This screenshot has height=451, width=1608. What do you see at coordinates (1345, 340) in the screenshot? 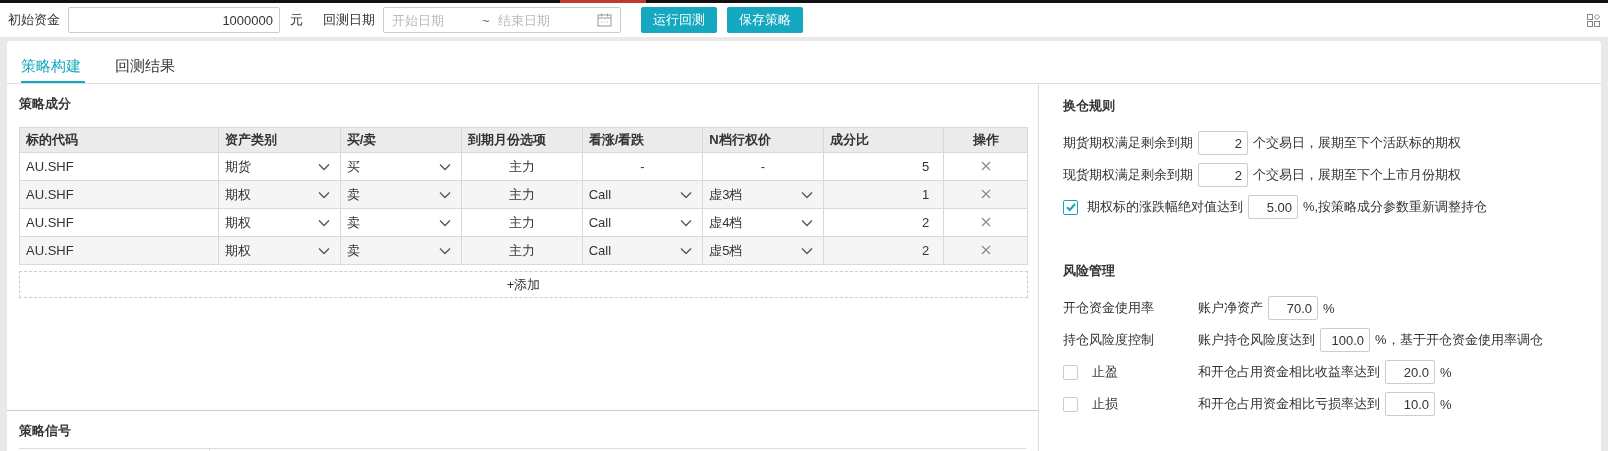
I see `number-input: 100.0` at bounding box center [1345, 340].